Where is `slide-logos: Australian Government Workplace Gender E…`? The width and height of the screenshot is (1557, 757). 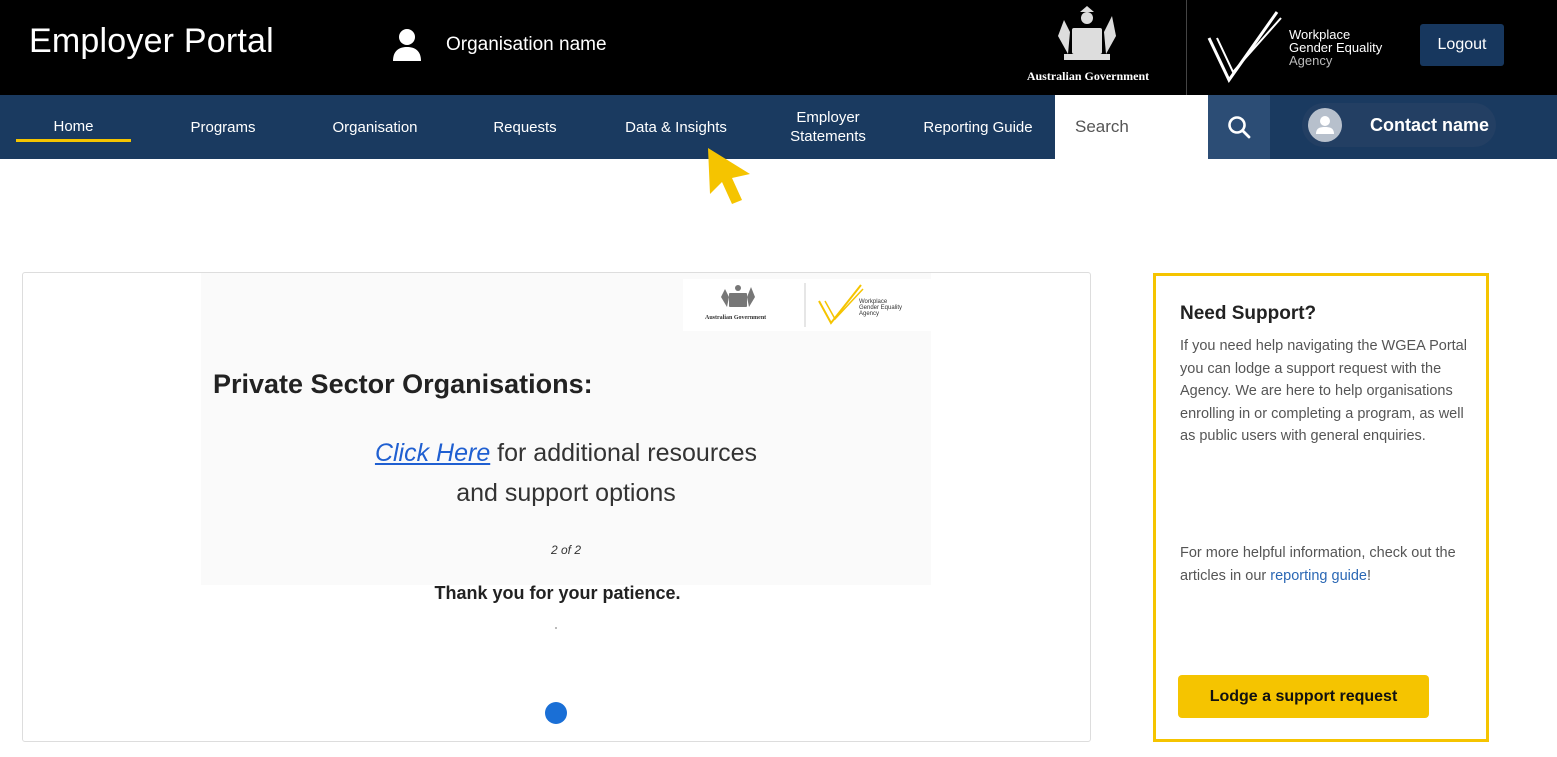
slide-logos: Australian Government Workplace Gender E… is located at coordinates (807, 305).